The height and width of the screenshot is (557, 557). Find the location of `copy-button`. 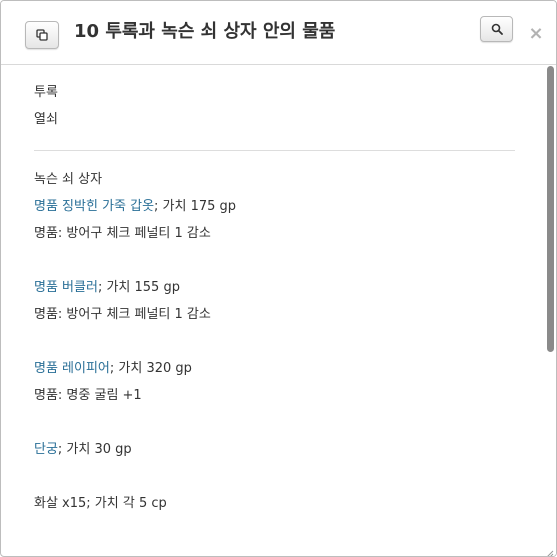

copy-button is located at coordinates (42, 35).